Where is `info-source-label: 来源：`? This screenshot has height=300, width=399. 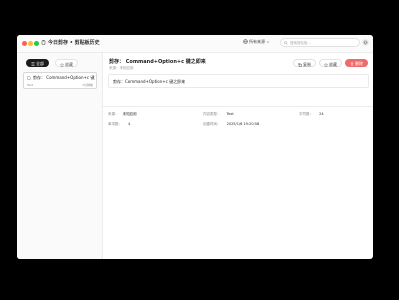
info-source-label: 来源： is located at coordinates (113, 114).